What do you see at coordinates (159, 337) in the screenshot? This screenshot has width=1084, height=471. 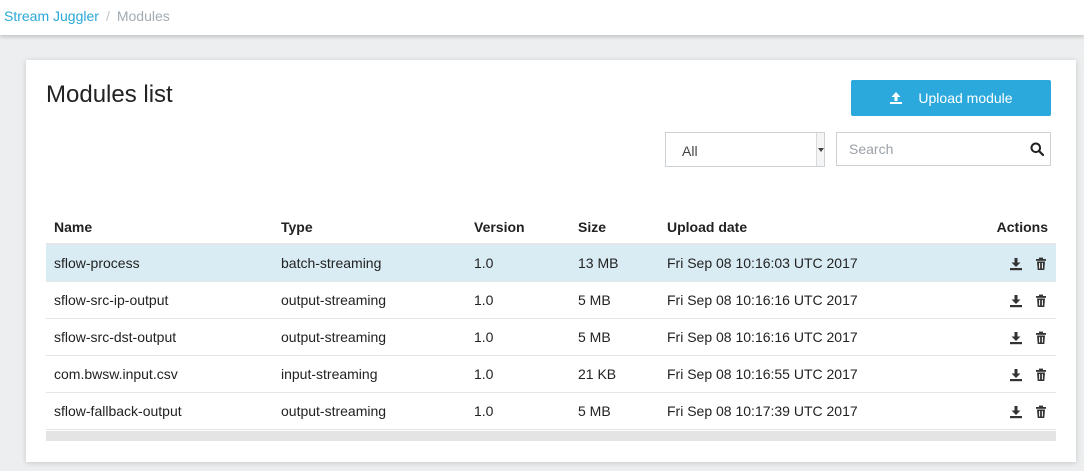 I see `module-name: sflow-src-dst-output` at bounding box center [159, 337].